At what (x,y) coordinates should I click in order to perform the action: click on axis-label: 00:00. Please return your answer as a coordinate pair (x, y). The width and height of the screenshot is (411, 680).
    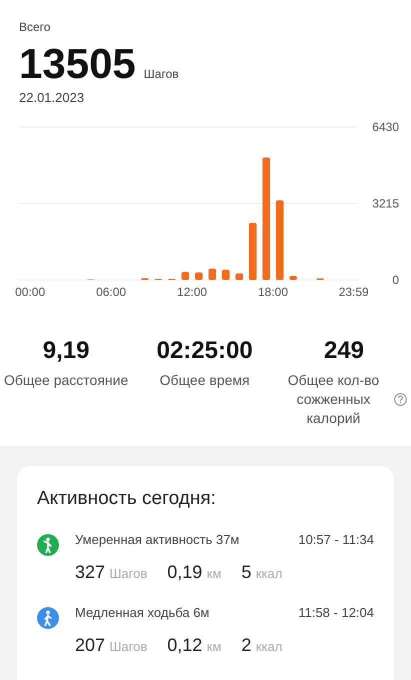
    Looking at the image, I should click on (30, 292).